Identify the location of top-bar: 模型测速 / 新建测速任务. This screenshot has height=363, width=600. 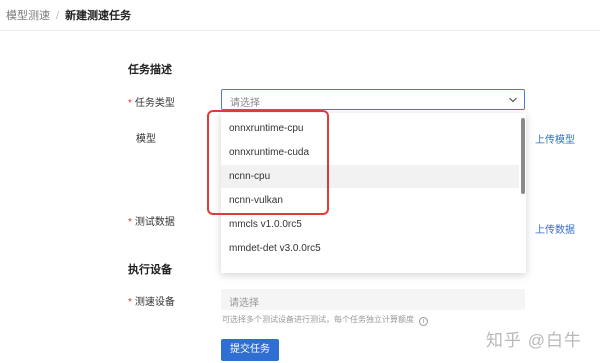
(300, 15).